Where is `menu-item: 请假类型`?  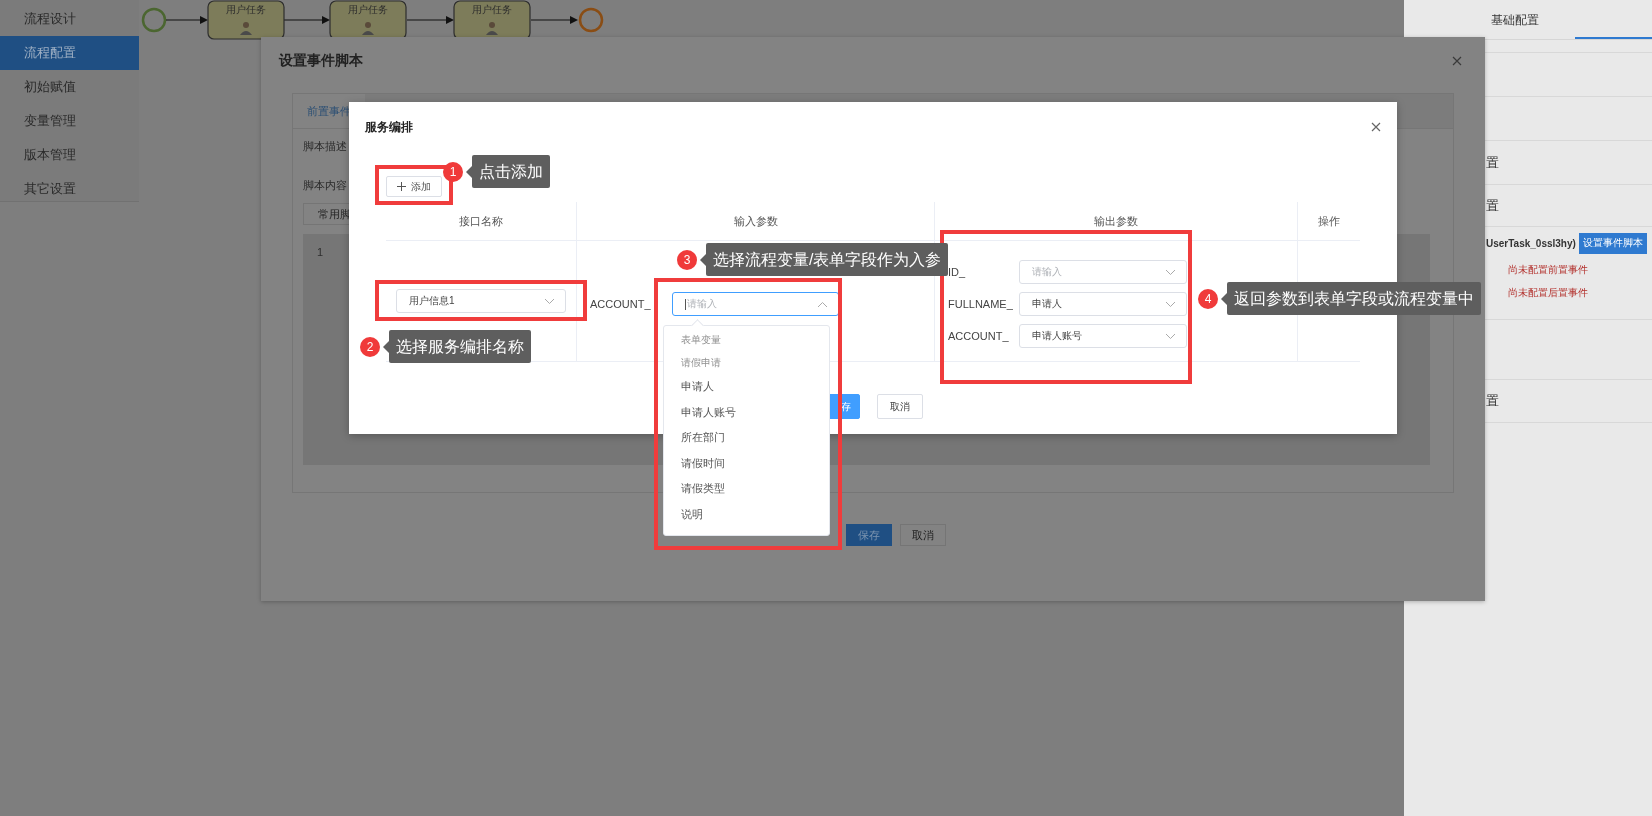 menu-item: 请假类型 is located at coordinates (746, 489).